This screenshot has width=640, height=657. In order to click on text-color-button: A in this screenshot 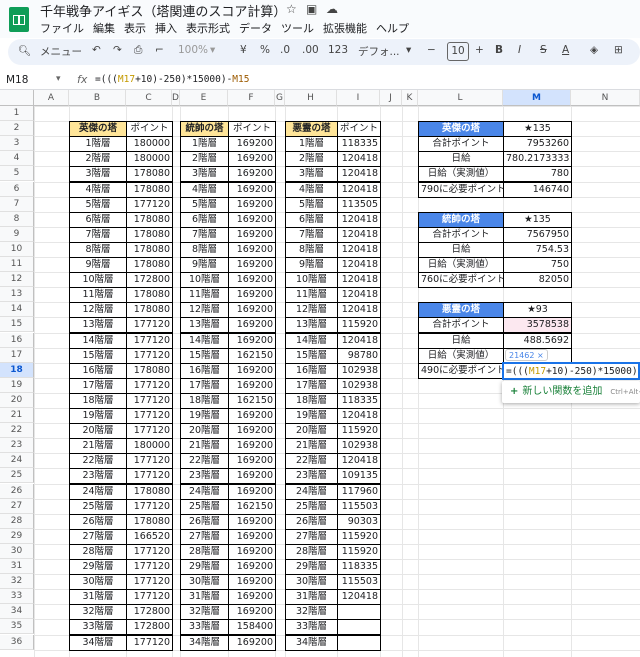, I will do `click(565, 50)`.